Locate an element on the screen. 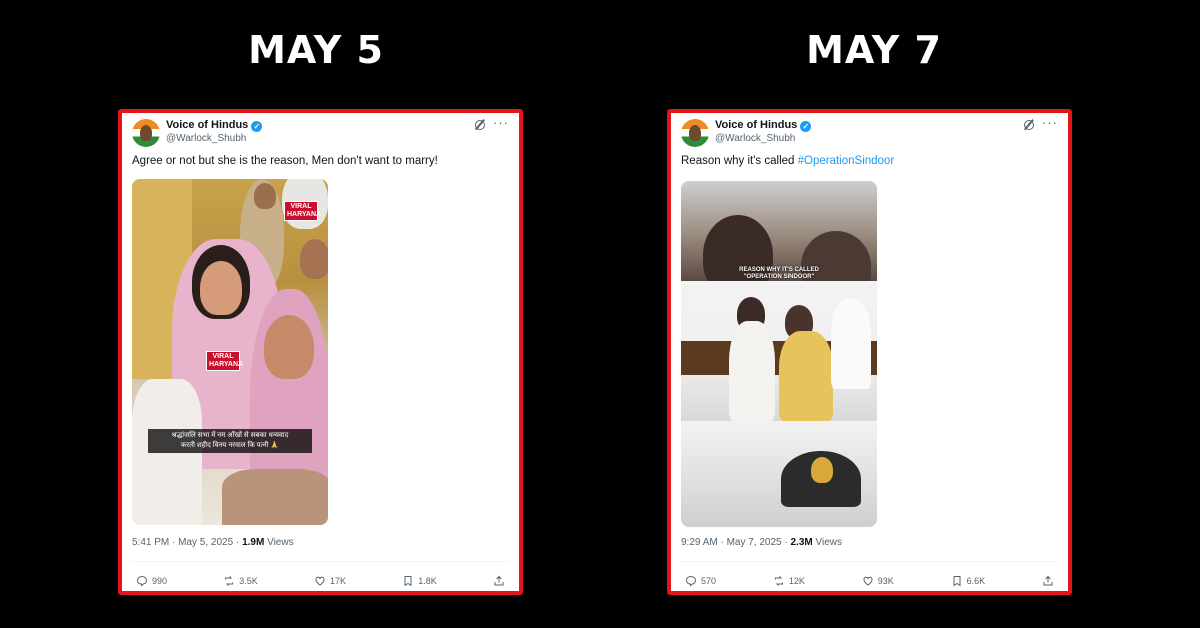 The image size is (1200, 628). reply-count: 990 is located at coordinates (160, 581).